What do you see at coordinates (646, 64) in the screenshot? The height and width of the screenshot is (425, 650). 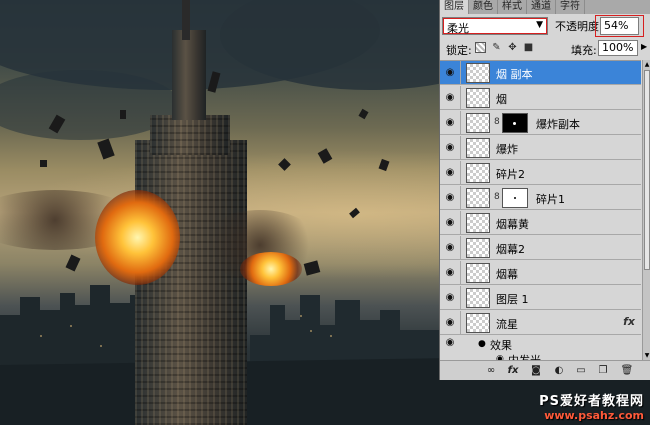 I see `scroll-up-icon: ▲` at bounding box center [646, 64].